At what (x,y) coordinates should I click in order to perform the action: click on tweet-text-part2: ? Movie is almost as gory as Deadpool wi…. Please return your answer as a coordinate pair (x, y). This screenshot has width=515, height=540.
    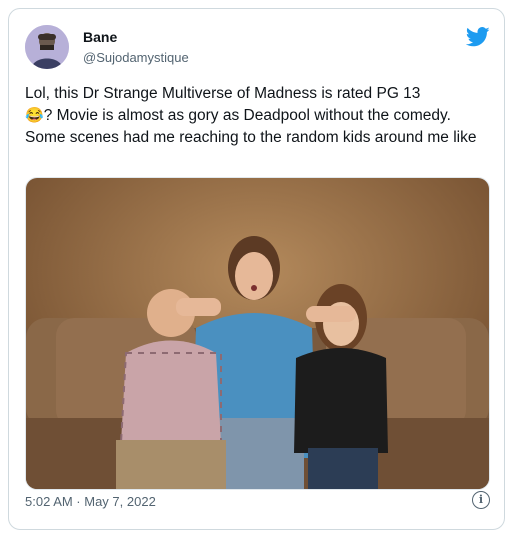
    Looking at the image, I should click on (251, 126).